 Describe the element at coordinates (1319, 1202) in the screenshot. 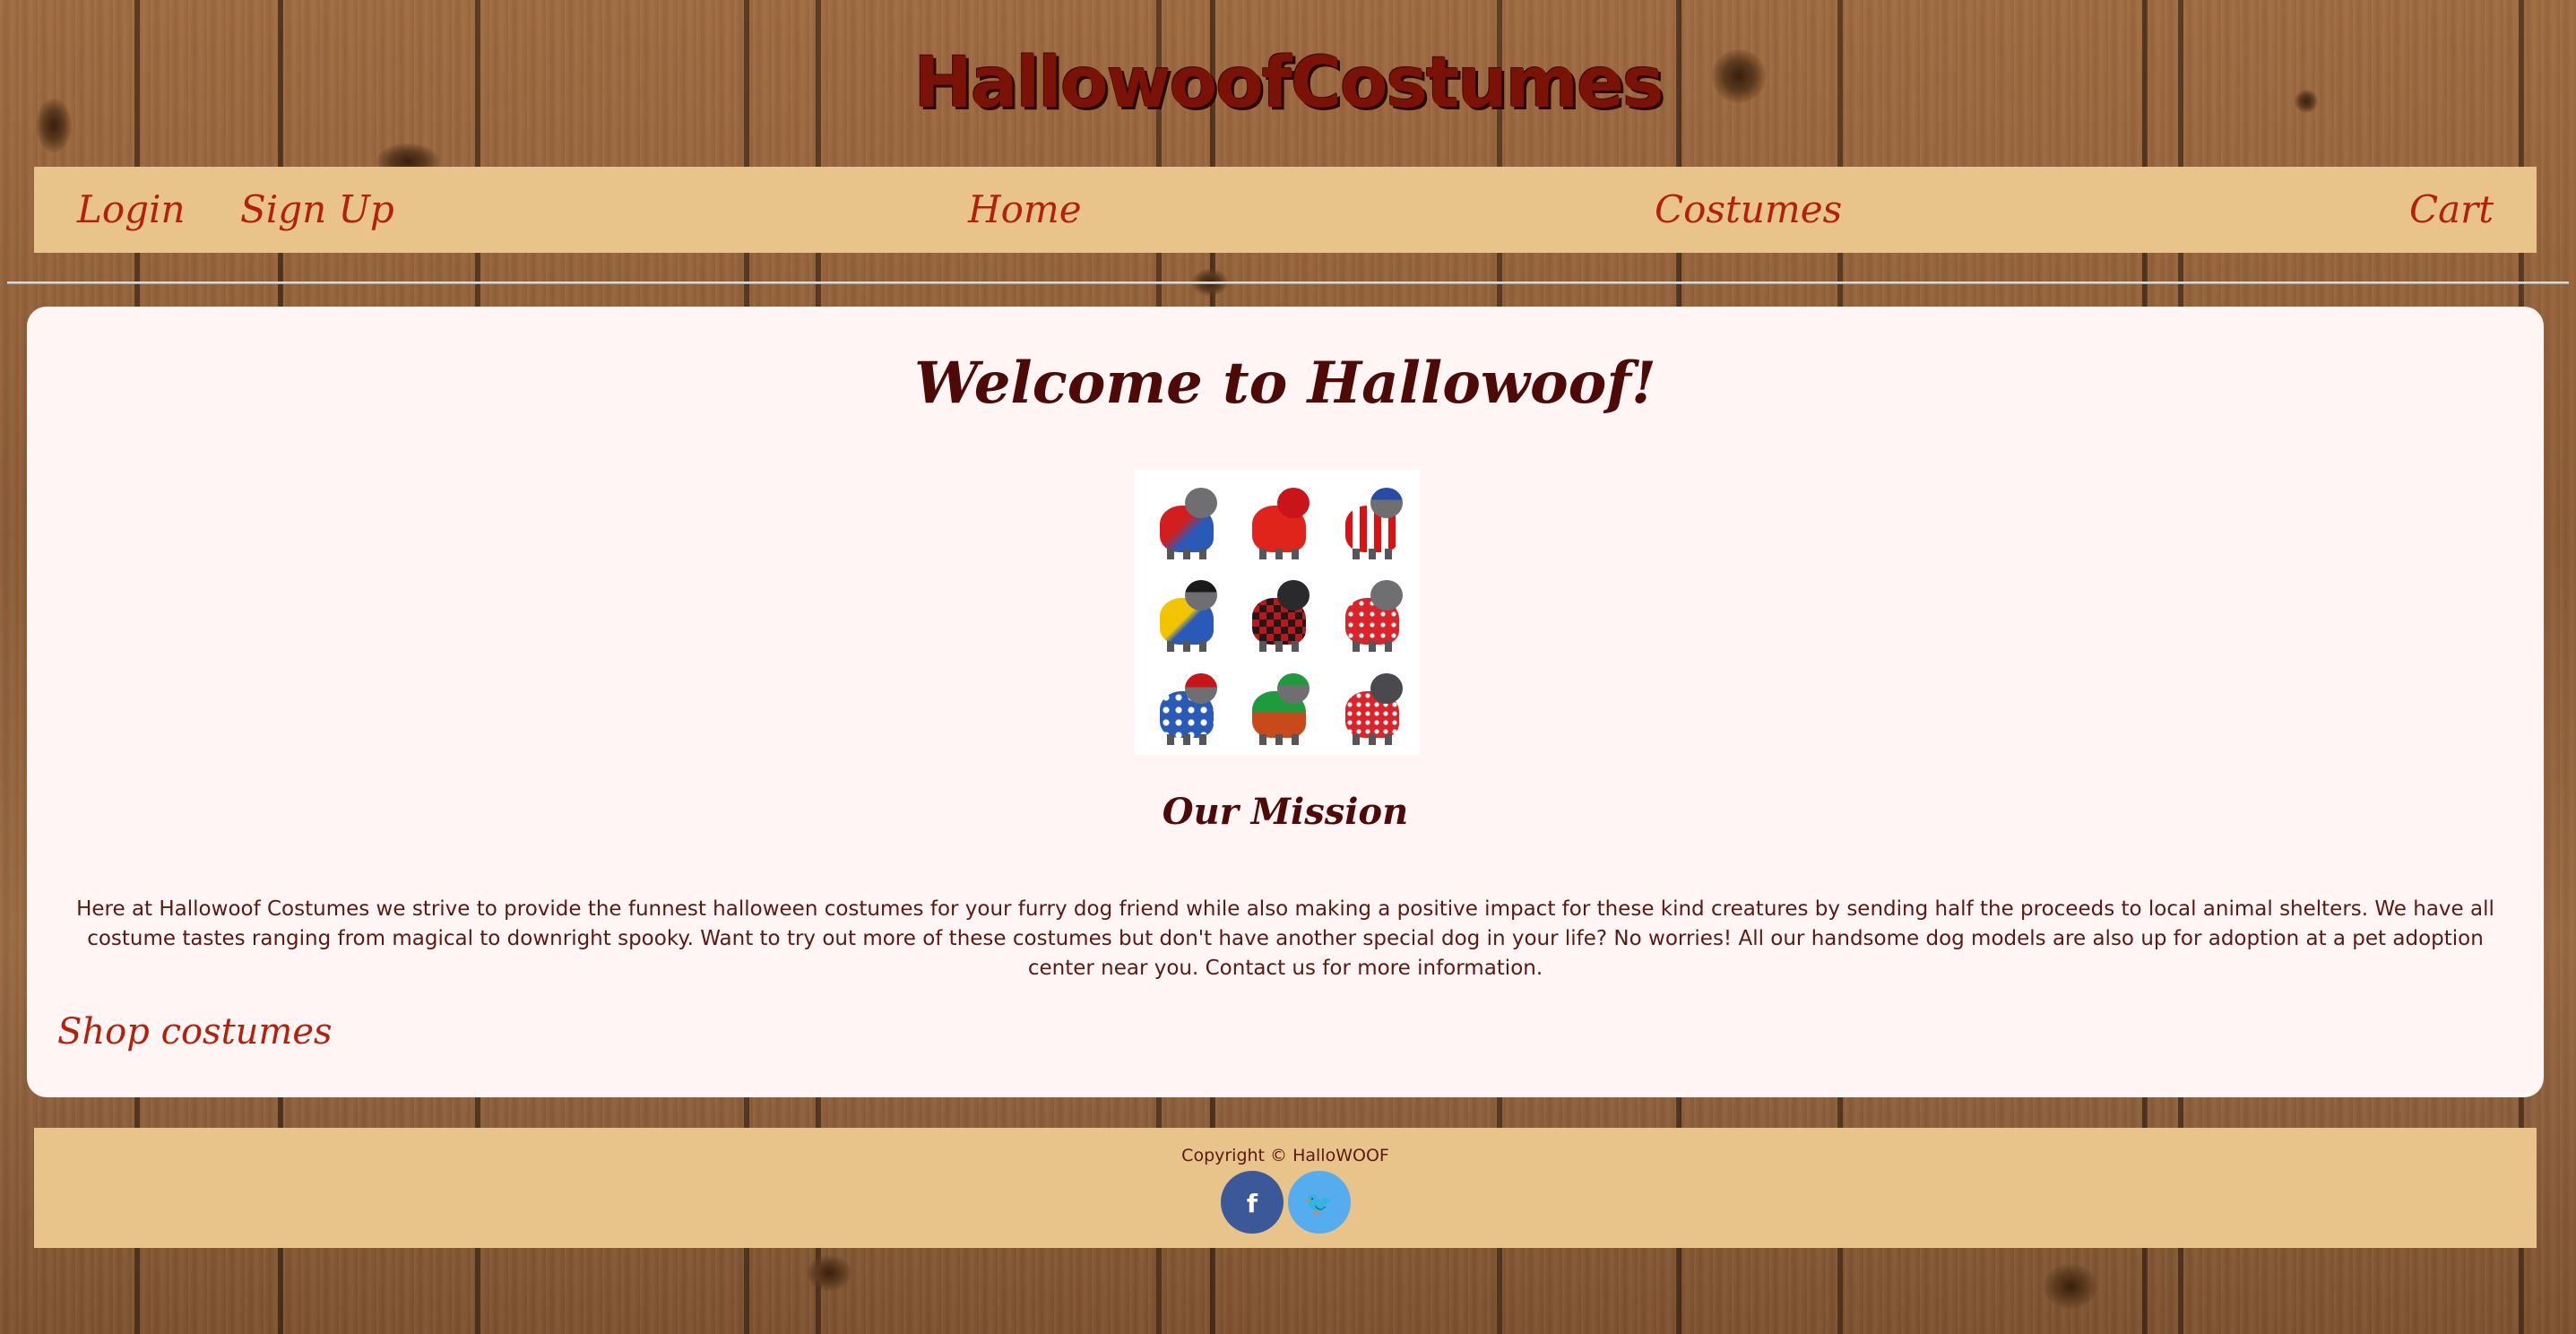

I see `twitter-icon: 🐦` at that location.